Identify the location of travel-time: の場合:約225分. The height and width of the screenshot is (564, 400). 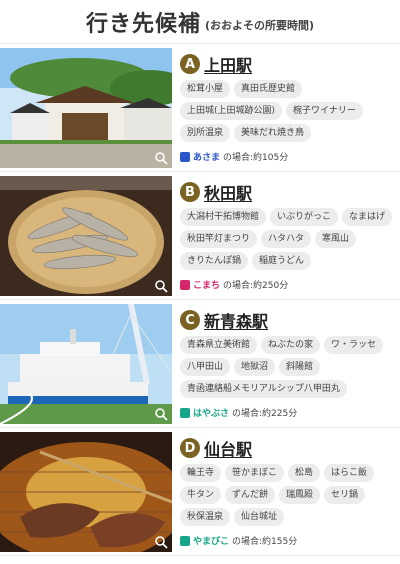
(265, 414).